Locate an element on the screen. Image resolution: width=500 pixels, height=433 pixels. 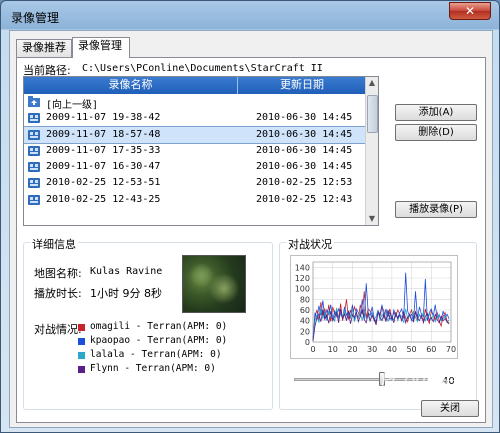
title-bar: 录像管理 ✕ is located at coordinates (250, 15).